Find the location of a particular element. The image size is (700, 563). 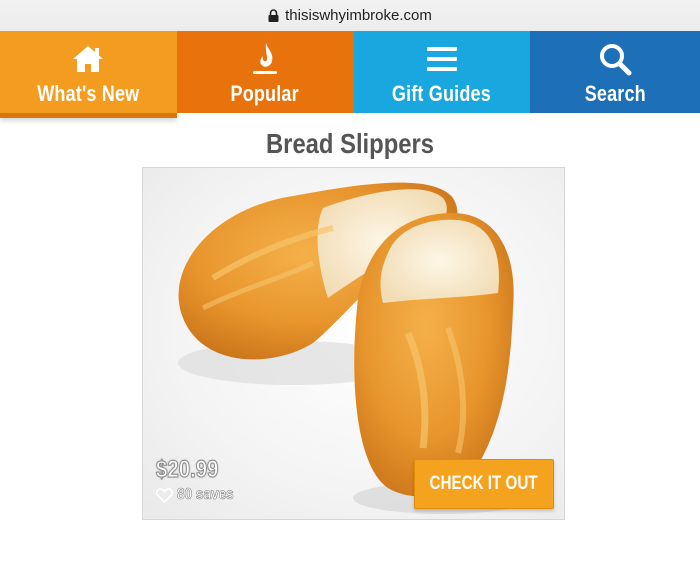

saves-count: 80 saves is located at coordinates (205, 495).